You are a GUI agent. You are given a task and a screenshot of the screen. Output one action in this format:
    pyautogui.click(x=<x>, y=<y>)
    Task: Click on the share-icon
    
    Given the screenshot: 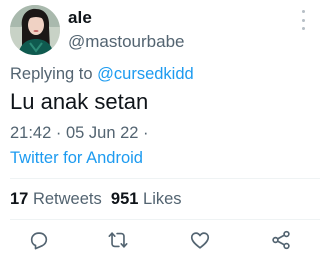 What is the action you would take?
    pyautogui.click(x=281, y=240)
    